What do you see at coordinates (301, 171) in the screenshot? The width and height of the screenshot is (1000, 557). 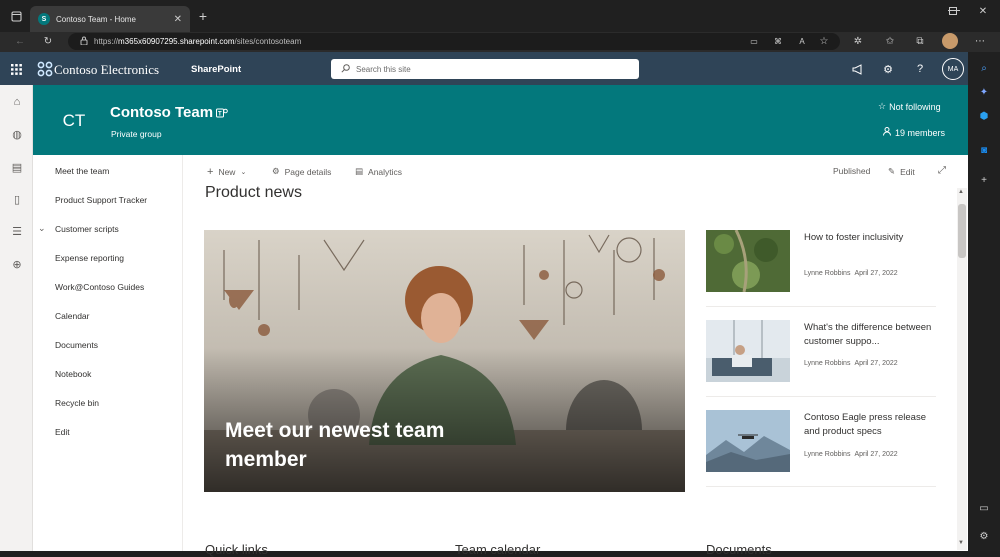 I see `page-details-button: ⚙ Page details` at bounding box center [301, 171].